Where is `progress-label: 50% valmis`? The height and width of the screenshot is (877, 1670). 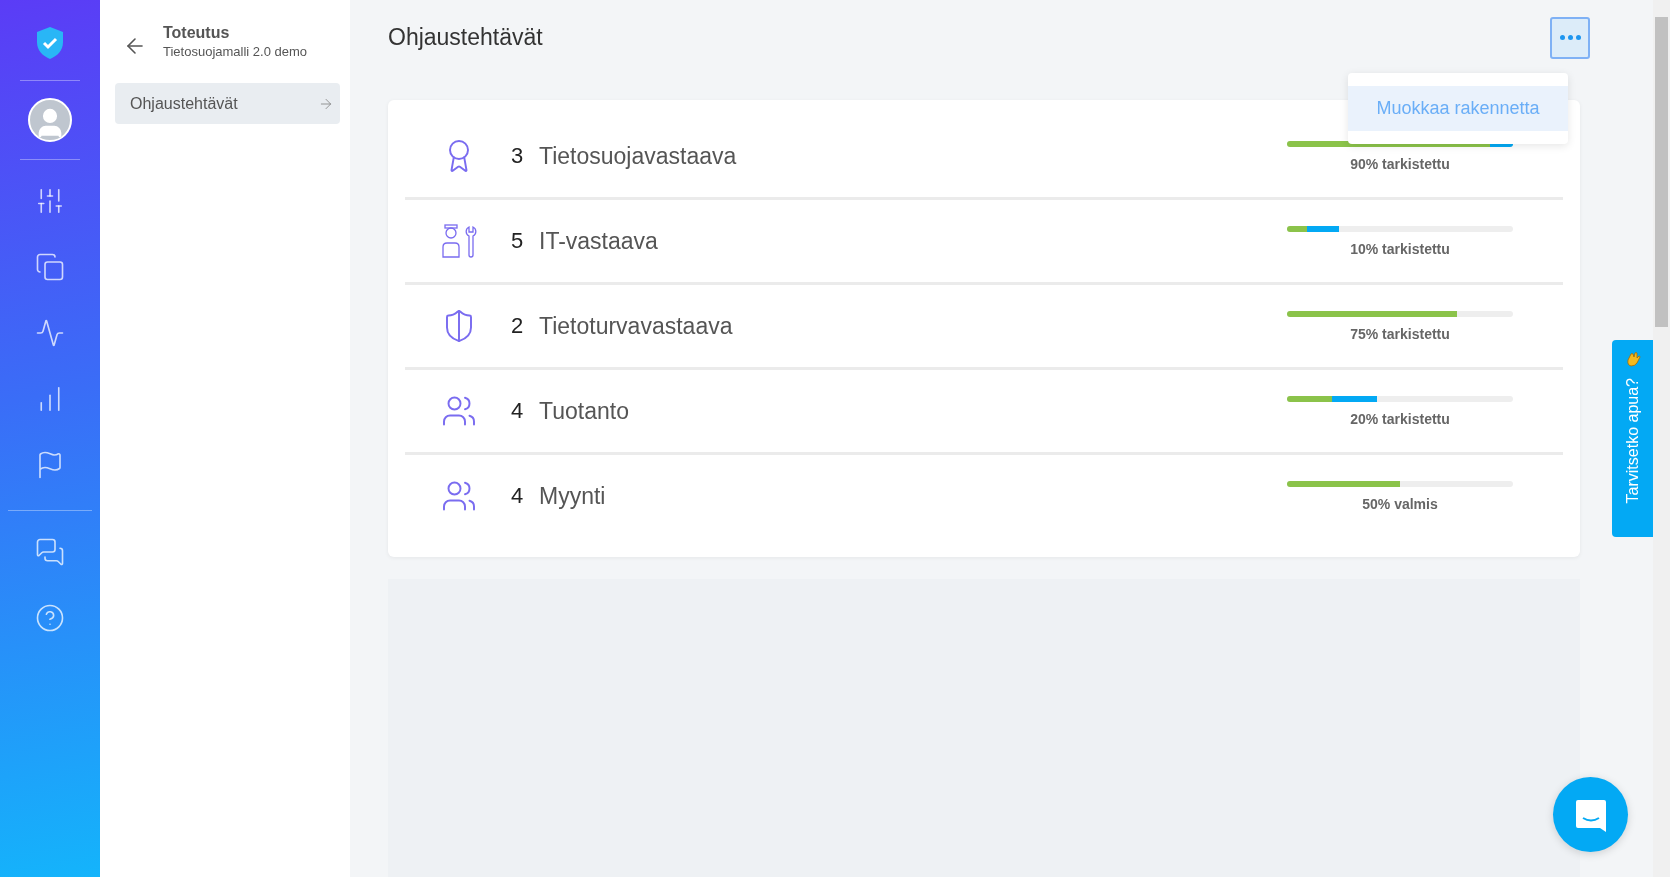
progress-label: 50% valmis is located at coordinates (1400, 503).